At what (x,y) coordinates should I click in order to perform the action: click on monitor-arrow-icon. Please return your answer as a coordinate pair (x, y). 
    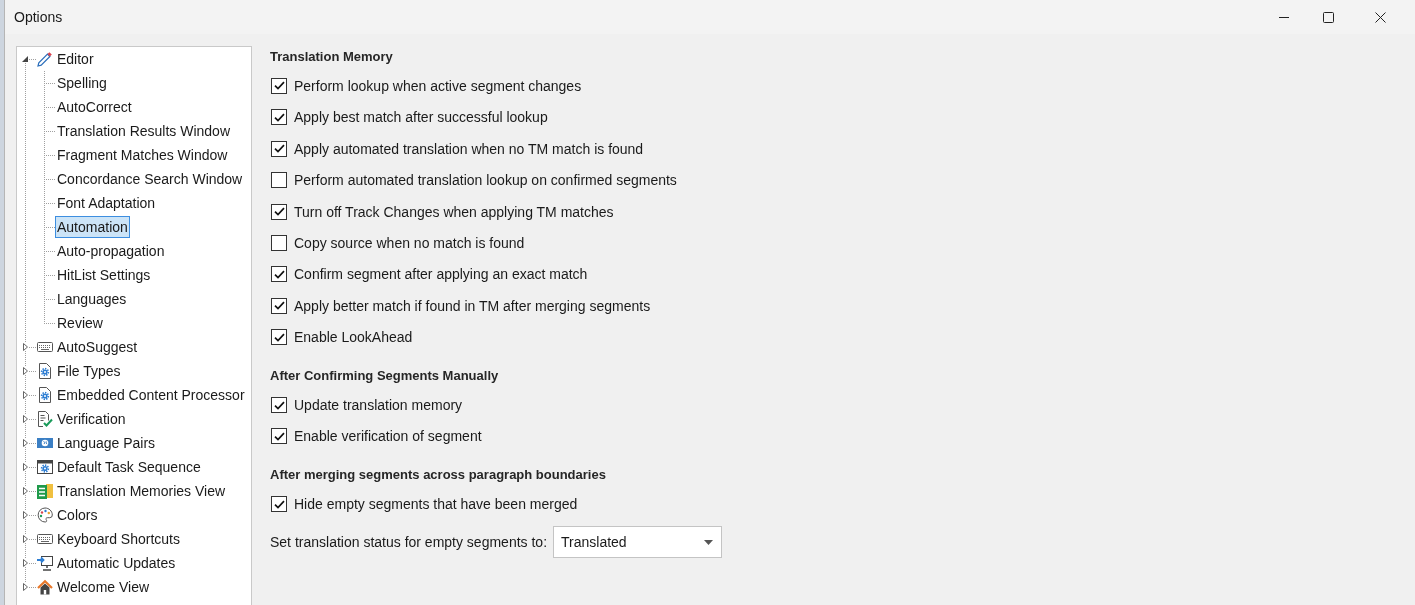
    Looking at the image, I should click on (45, 563).